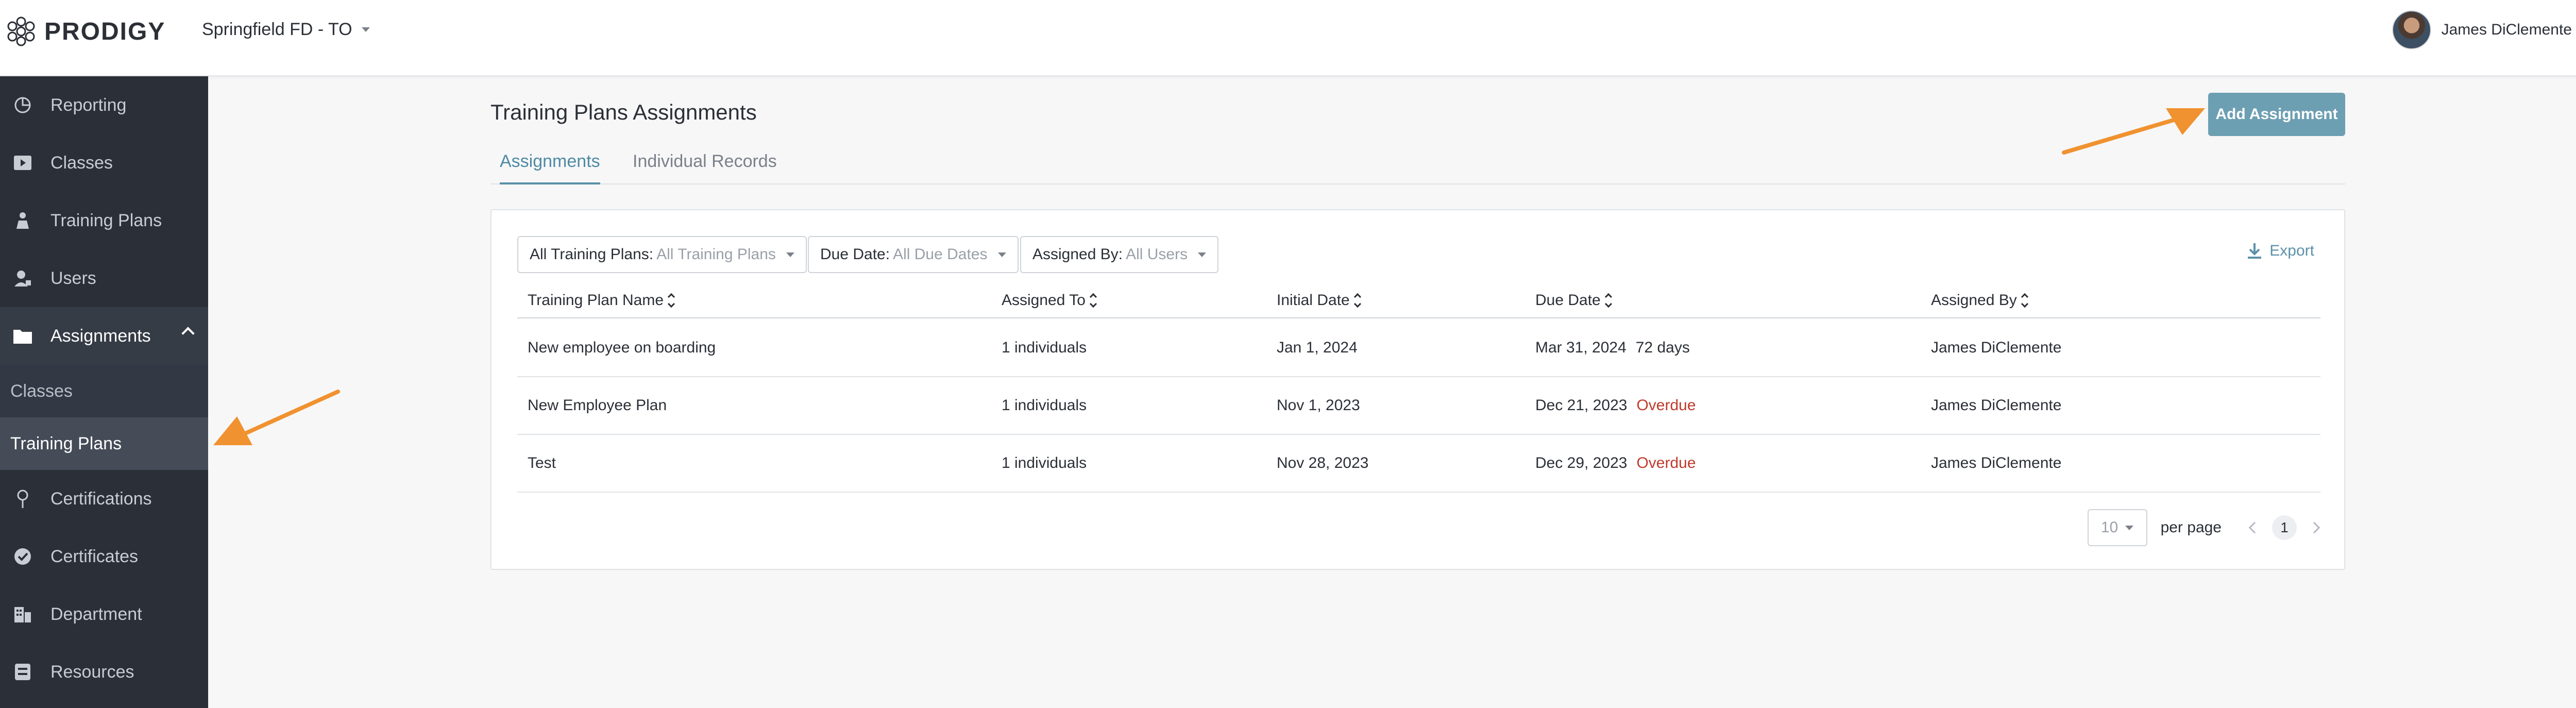 Image resolution: width=2576 pixels, height=708 pixels. I want to click on export-button: Export, so click(2280, 251).